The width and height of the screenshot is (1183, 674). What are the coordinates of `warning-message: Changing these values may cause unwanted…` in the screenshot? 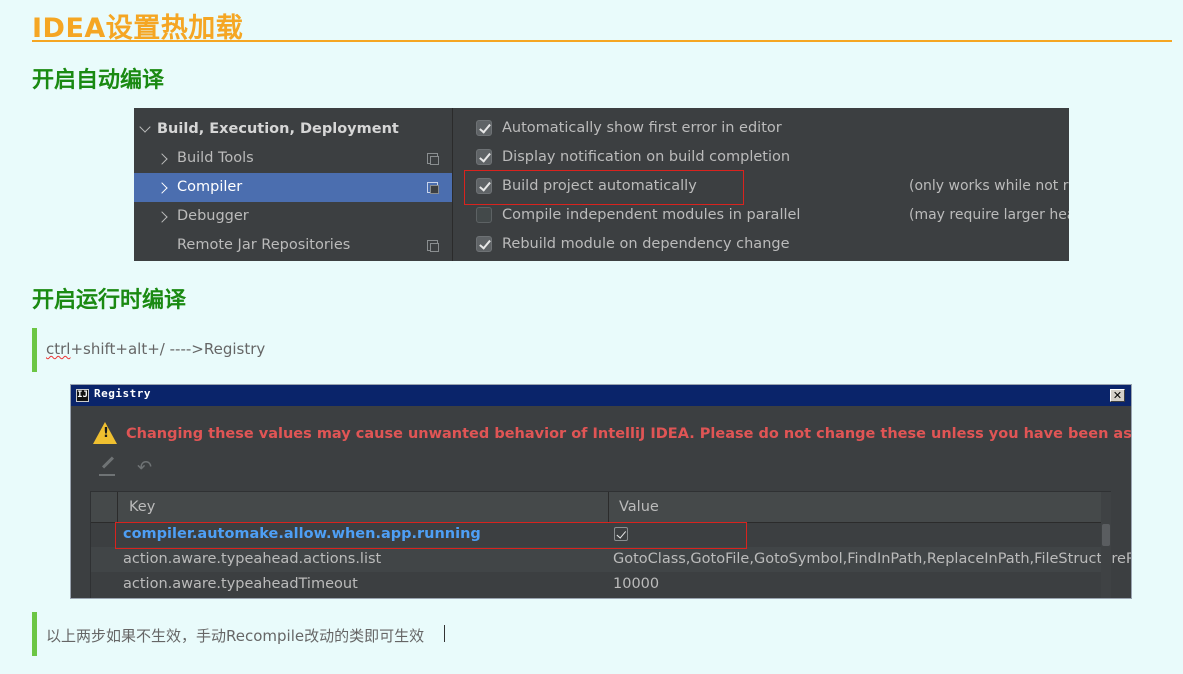 It's located at (629, 434).